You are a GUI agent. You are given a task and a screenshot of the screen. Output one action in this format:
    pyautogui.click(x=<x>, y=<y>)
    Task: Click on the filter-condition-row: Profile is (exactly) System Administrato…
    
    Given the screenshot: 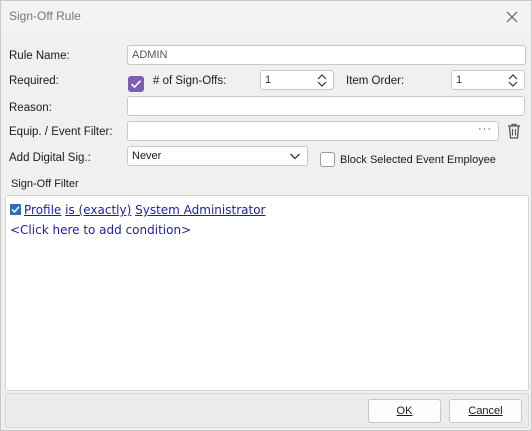 What is the action you would take?
    pyautogui.click(x=137, y=210)
    